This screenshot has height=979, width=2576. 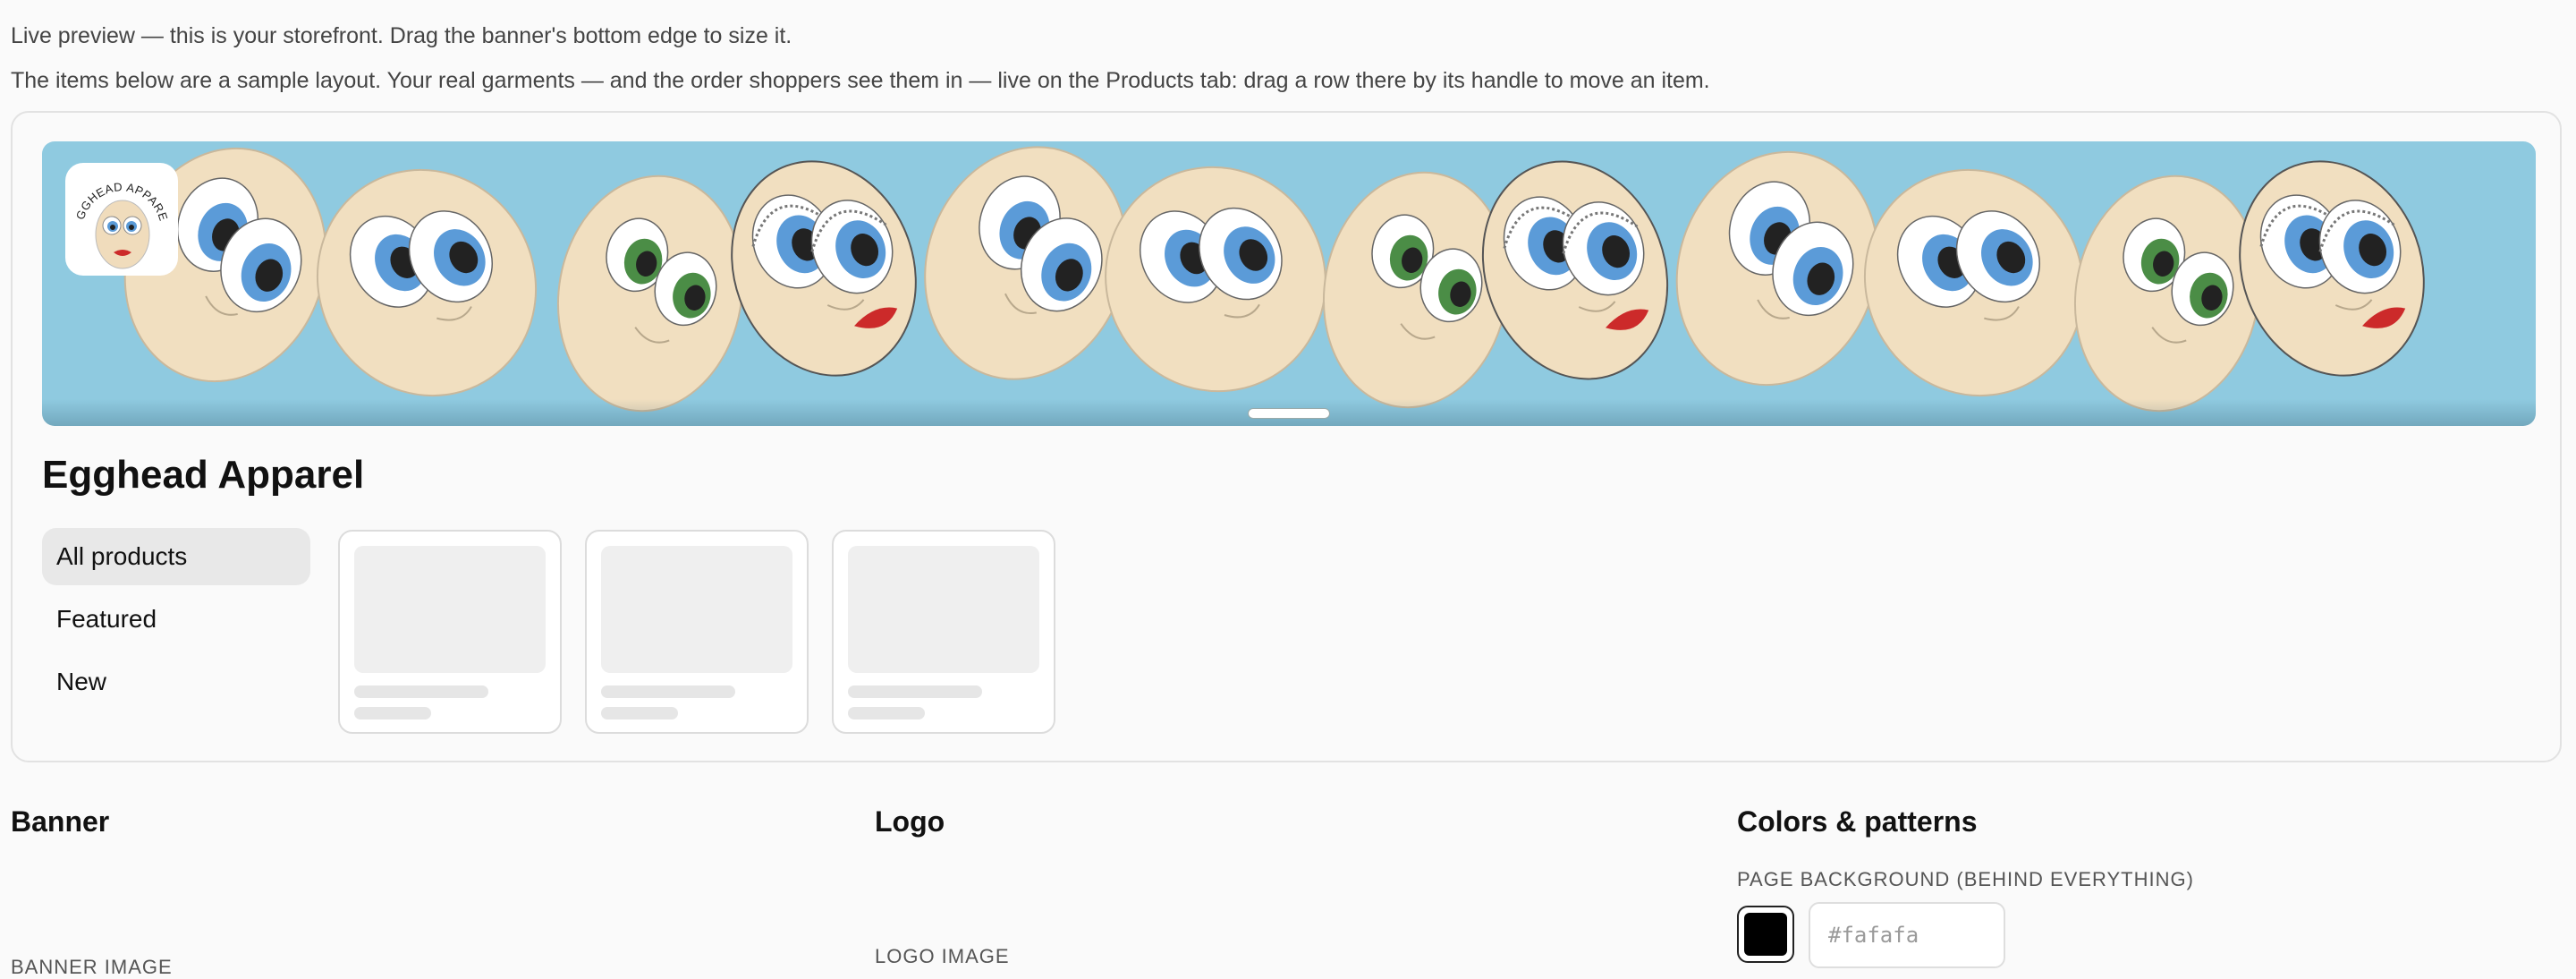 I want to click on page-background-color-swatch, so click(x=1765, y=935).